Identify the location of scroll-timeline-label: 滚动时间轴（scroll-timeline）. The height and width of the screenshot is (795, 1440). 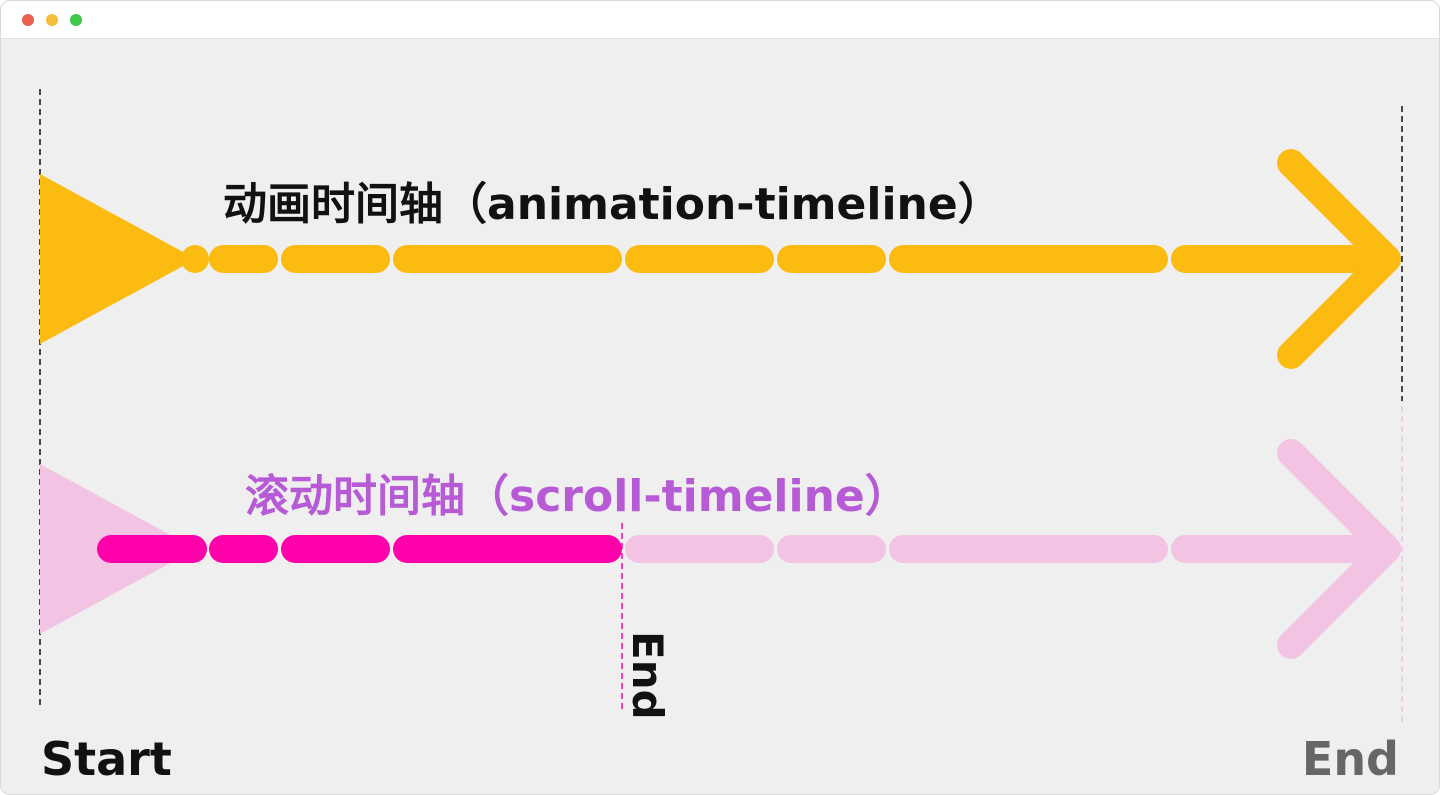
(577, 496).